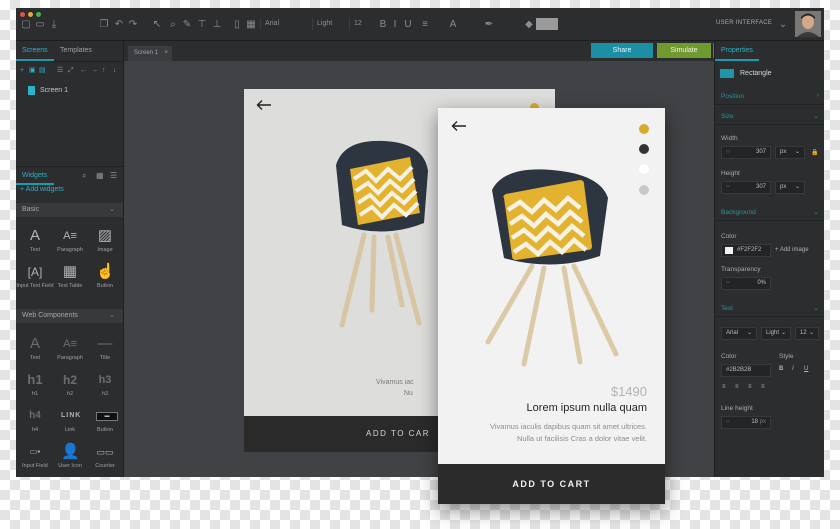  What do you see at coordinates (70, 244) in the screenshot?
I see `widget-paragraph: A≡ Paragraph` at bounding box center [70, 244].